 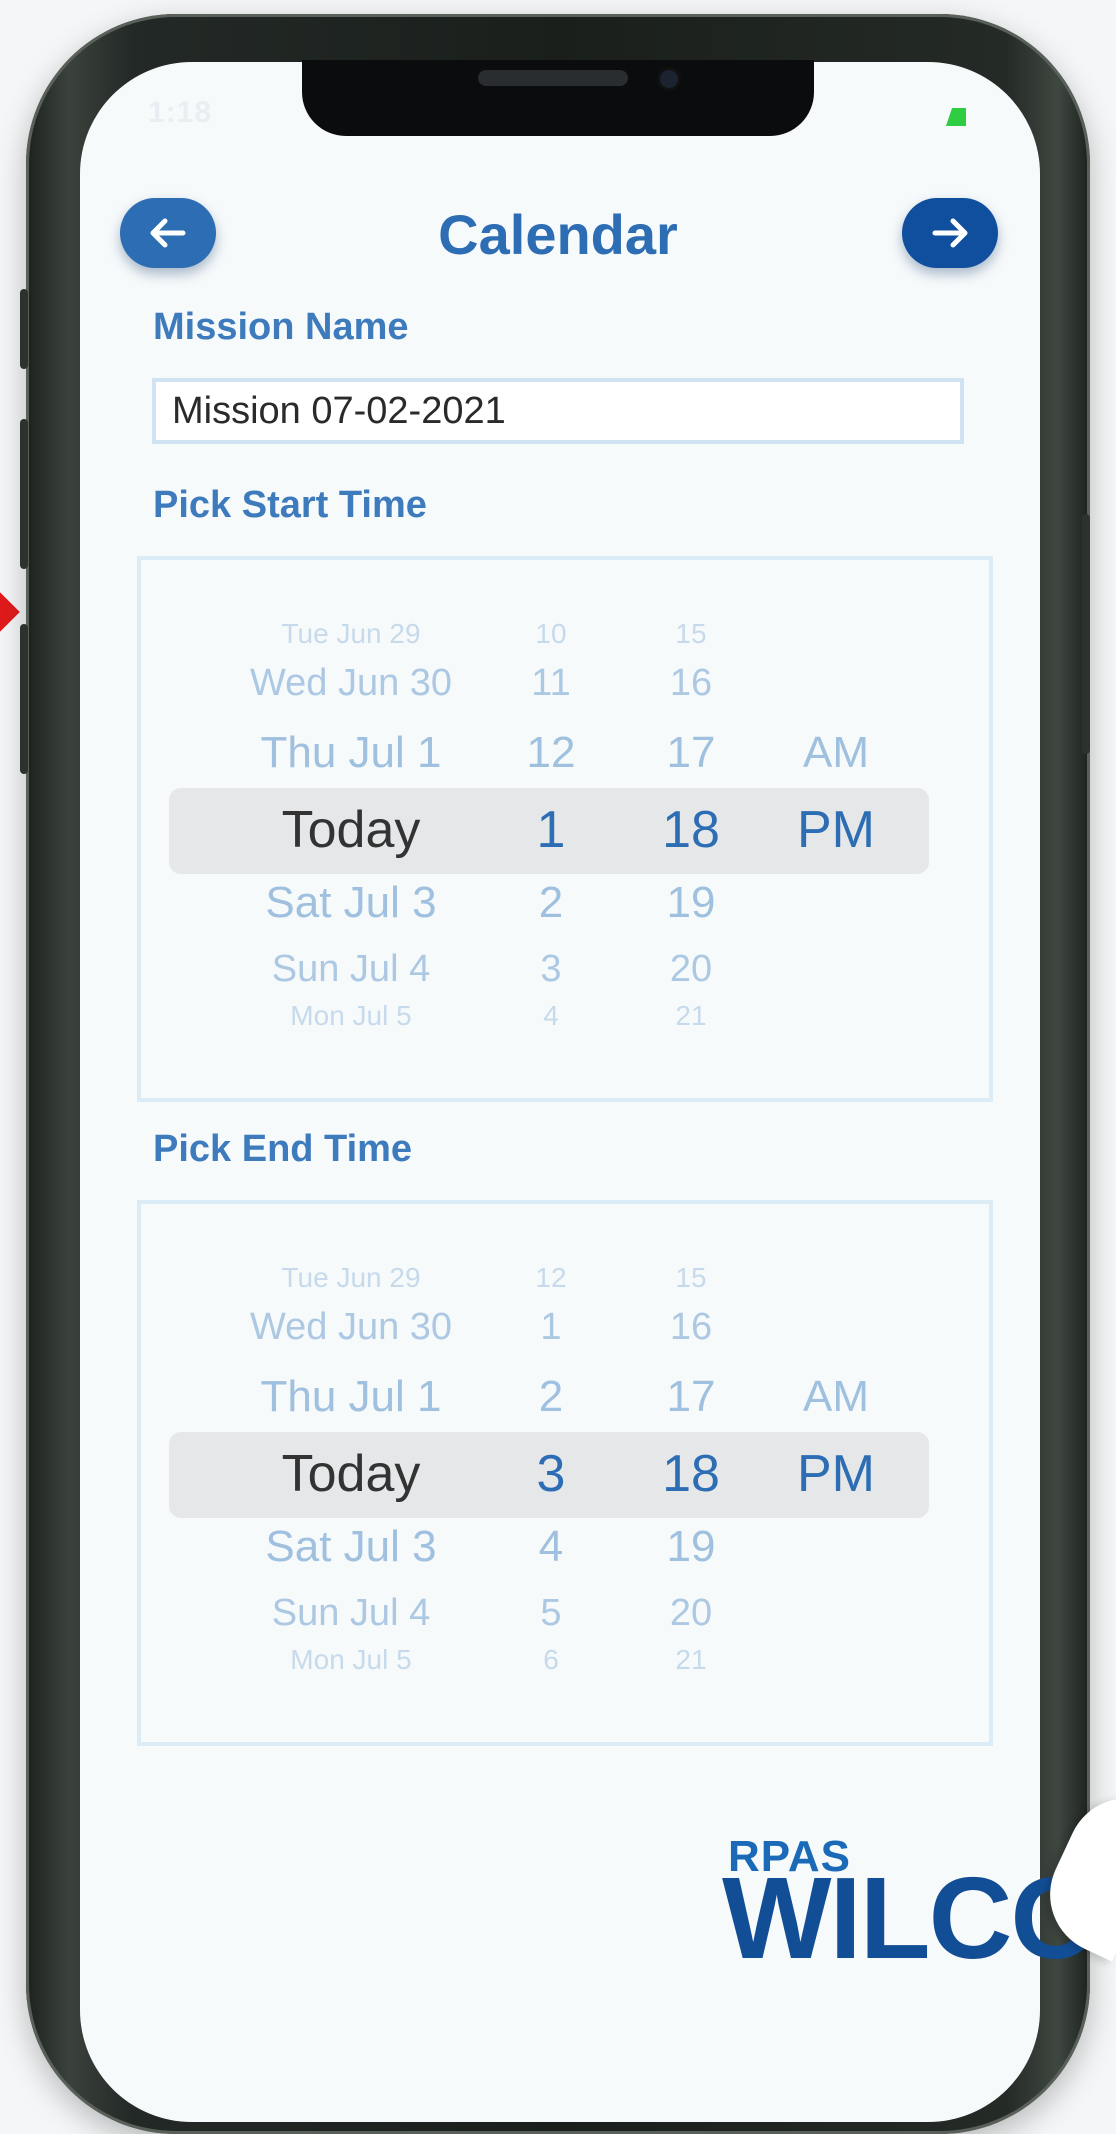 What do you see at coordinates (24, 494) in the screenshot?
I see `volume-up-button` at bounding box center [24, 494].